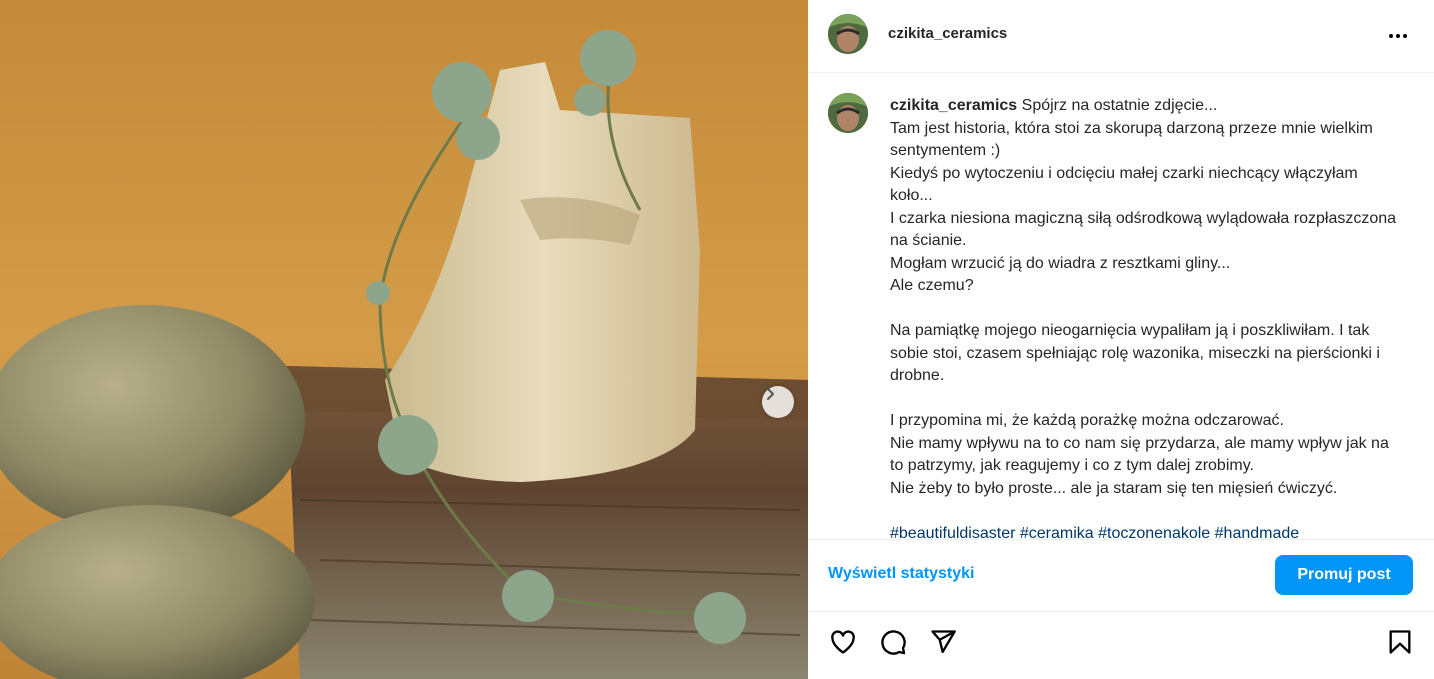  Describe the element at coordinates (953, 105) in the screenshot. I see `caption-username: czikita_ceramics` at that location.